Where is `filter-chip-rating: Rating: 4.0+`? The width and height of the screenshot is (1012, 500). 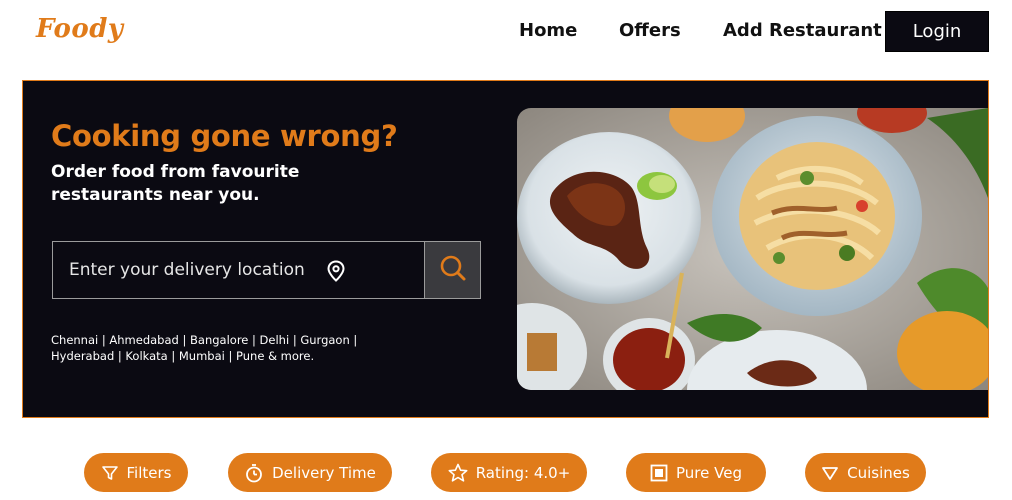 filter-chip-rating: Rating: 4.0+ is located at coordinates (509, 472).